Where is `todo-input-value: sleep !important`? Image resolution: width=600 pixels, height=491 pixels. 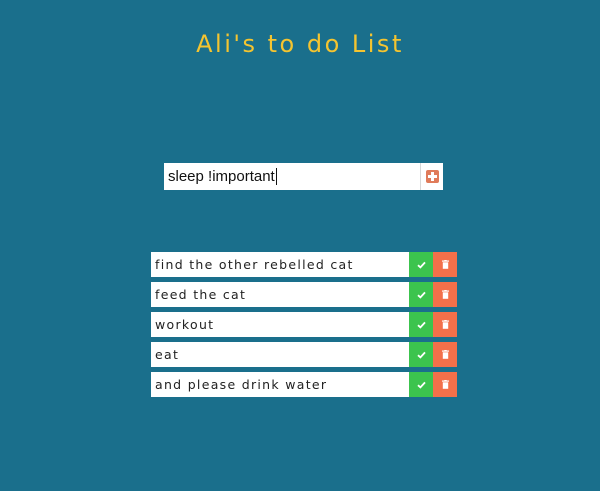
todo-input-value: sleep !important is located at coordinates (221, 176).